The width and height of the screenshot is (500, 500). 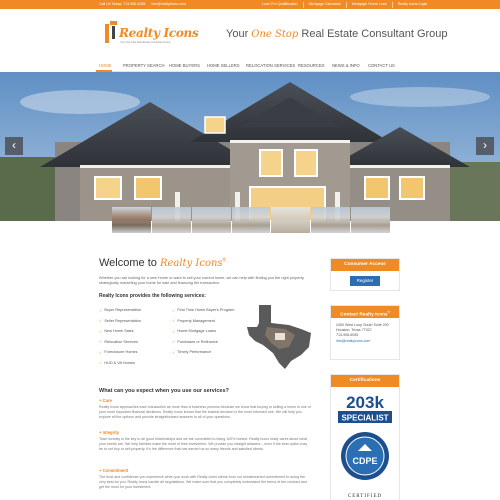 I want to click on service-label: HUD & VA Homes, so click(x=119, y=362).